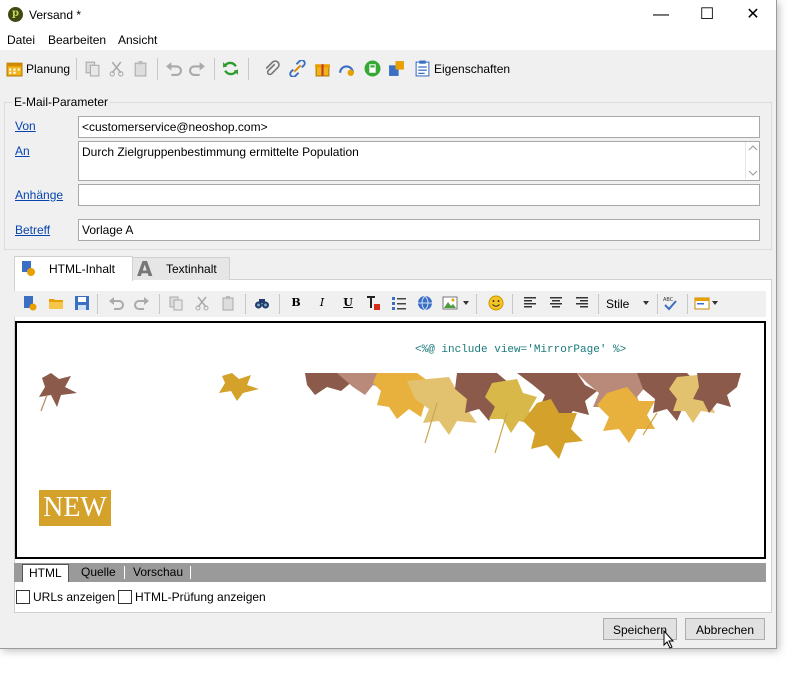 The width and height of the screenshot is (804, 677). I want to click on app-icon: p, so click(15, 14).